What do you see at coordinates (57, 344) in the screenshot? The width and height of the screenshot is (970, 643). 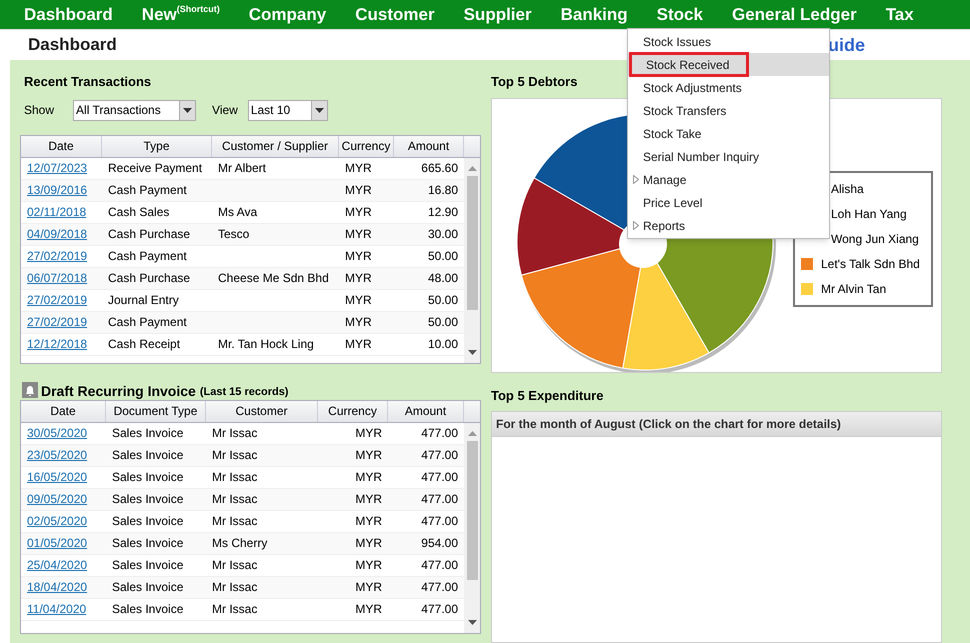 I see `date-link: 12/12/2018` at bounding box center [57, 344].